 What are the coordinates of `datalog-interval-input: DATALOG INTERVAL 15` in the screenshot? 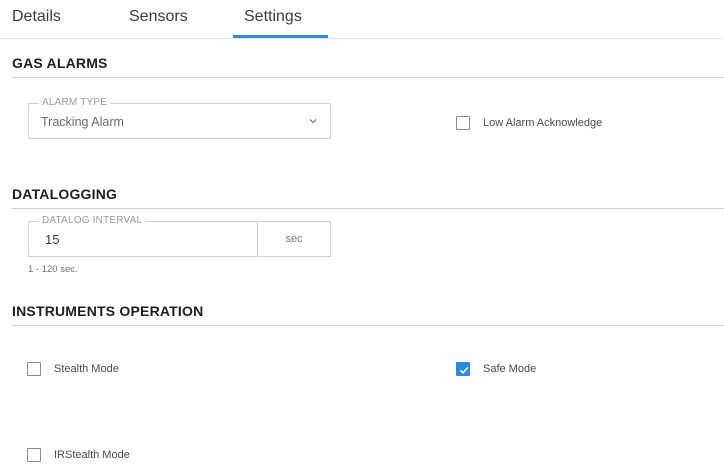 It's located at (143, 236).